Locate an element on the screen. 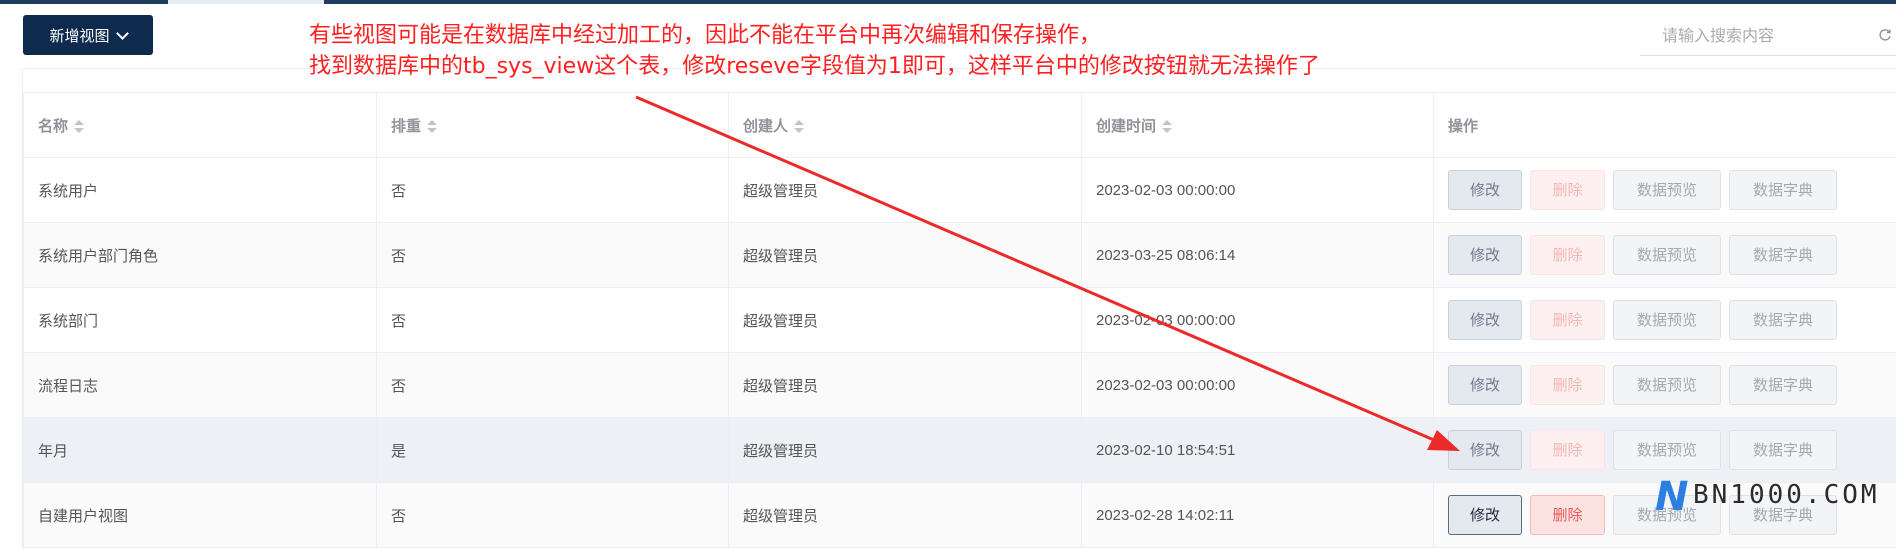 This screenshot has height=549, width=1896. cell-created-time: 2023-03-25 08:06:14 is located at coordinates (1257, 255).